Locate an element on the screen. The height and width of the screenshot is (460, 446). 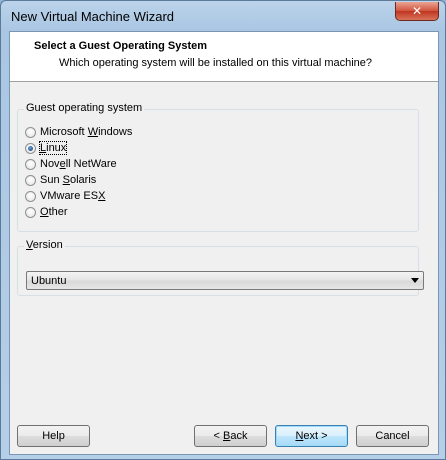
page-title: Select a Guest Operating System is located at coordinates (121, 46).